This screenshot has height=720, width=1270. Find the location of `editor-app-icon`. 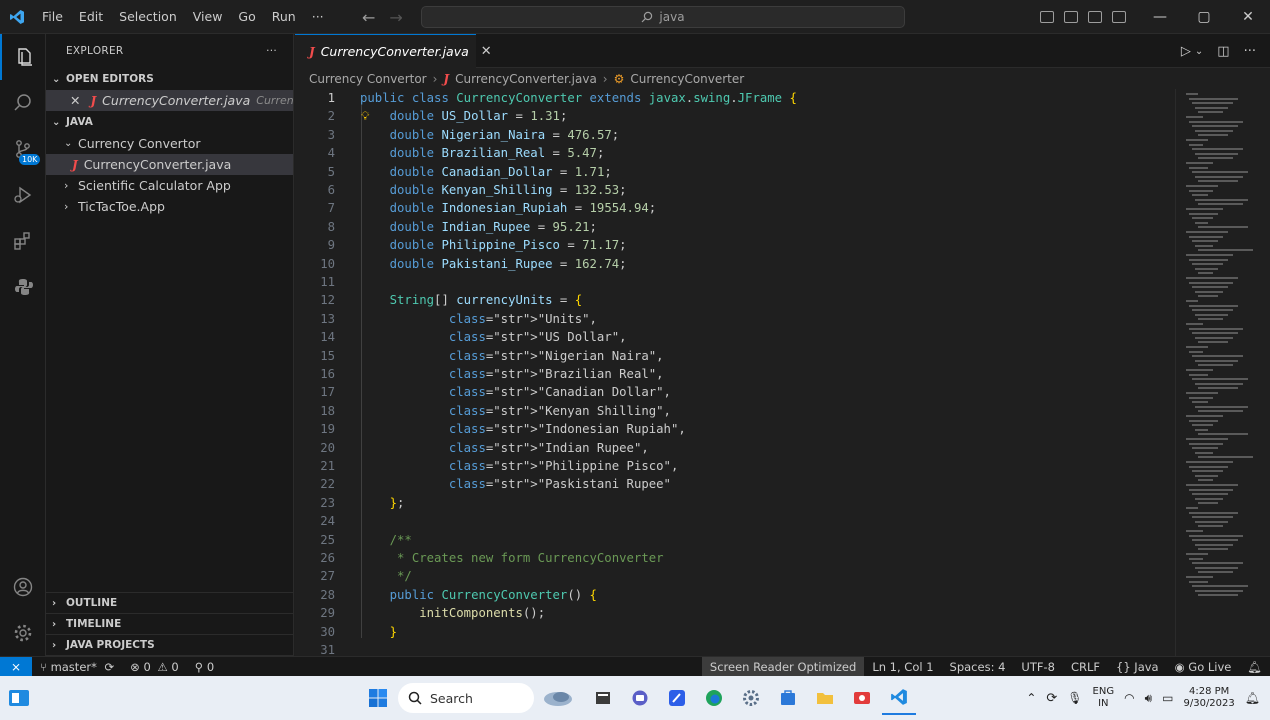

editor-app-icon is located at coordinates (677, 698).